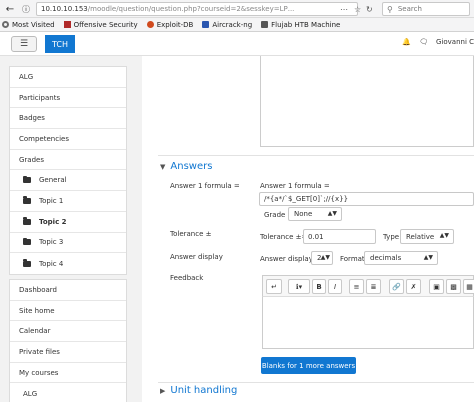 This screenshot has width=474, height=402. I want to click on feedback-label: Feedback, so click(187, 278).